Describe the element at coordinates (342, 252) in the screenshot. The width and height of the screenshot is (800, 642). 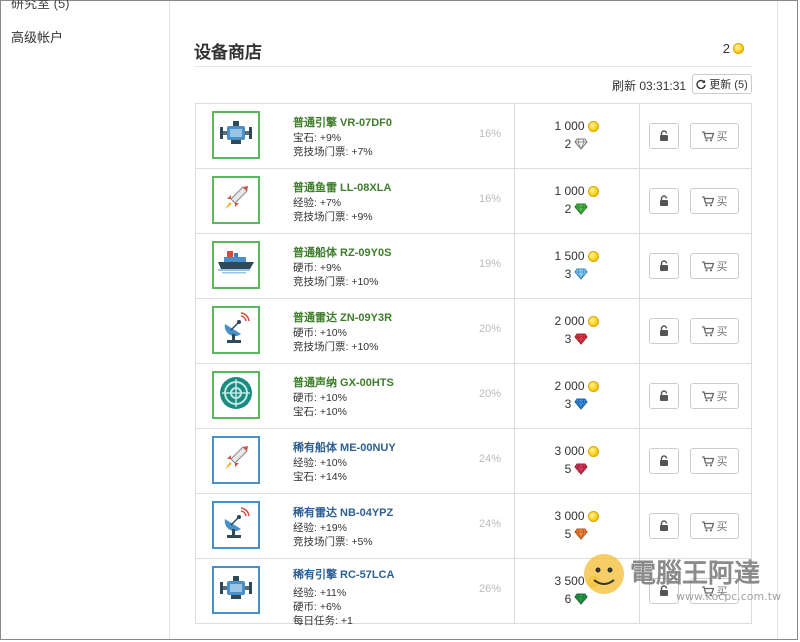
I see `item-name: 普通船体 RZ-09Y0S` at that location.